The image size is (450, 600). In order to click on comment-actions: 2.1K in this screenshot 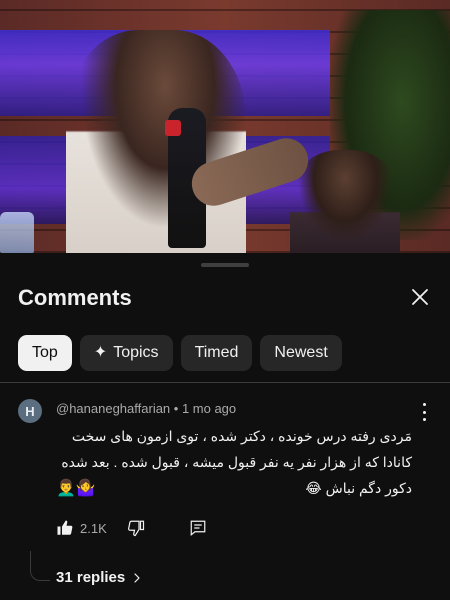, I will do `click(131, 528)`.